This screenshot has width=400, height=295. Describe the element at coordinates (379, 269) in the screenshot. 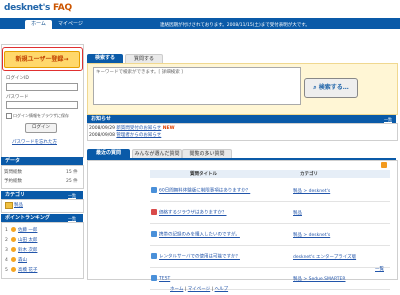

I see `questions-more-link: 一覧` at that location.